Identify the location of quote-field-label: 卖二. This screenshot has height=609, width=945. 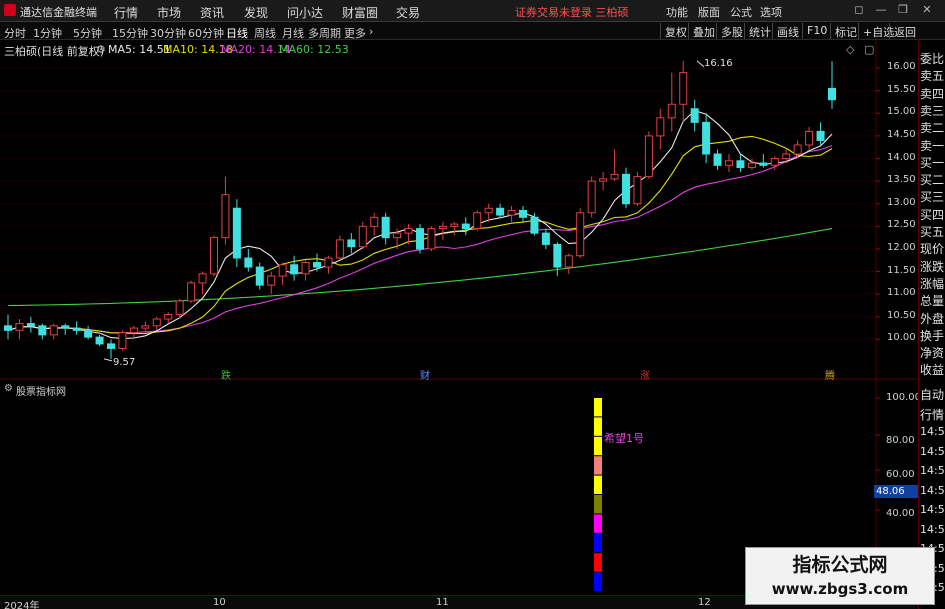
(932, 127).